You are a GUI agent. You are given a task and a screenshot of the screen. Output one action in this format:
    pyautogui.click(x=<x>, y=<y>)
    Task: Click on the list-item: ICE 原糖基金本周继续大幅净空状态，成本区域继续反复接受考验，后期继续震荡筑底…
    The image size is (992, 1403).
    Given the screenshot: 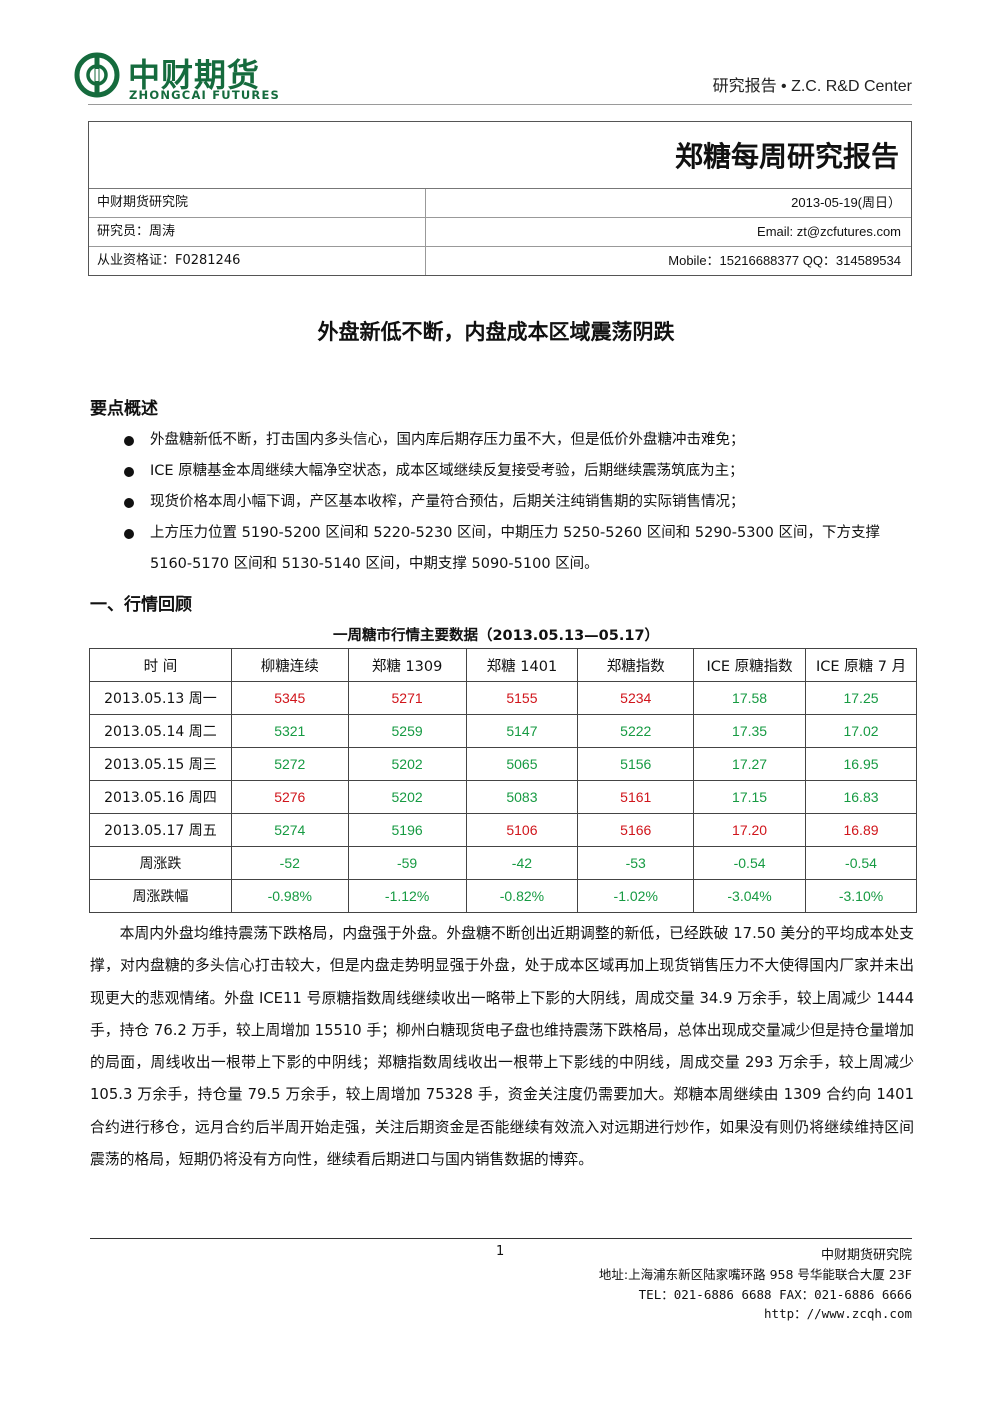 What is the action you would take?
    pyautogui.click(x=520, y=471)
    